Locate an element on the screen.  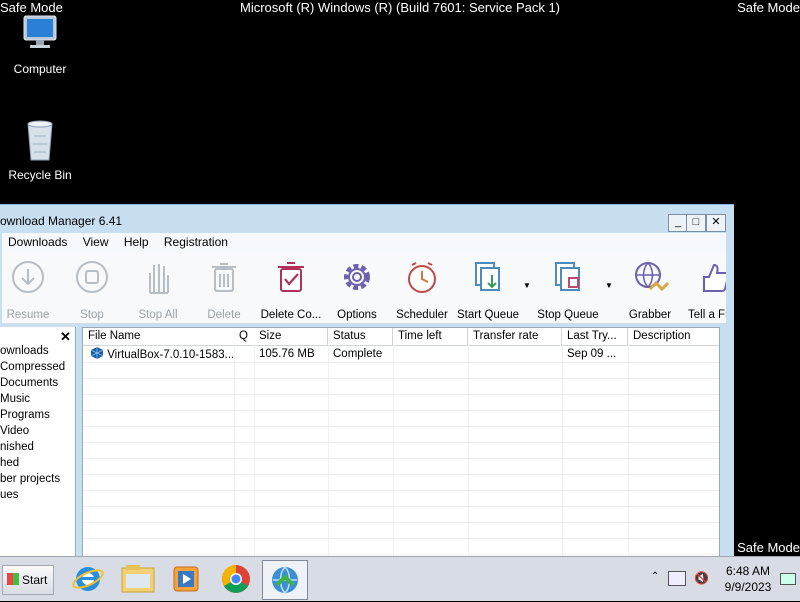
taskbar-app-internet-explorer is located at coordinates (88, 579).